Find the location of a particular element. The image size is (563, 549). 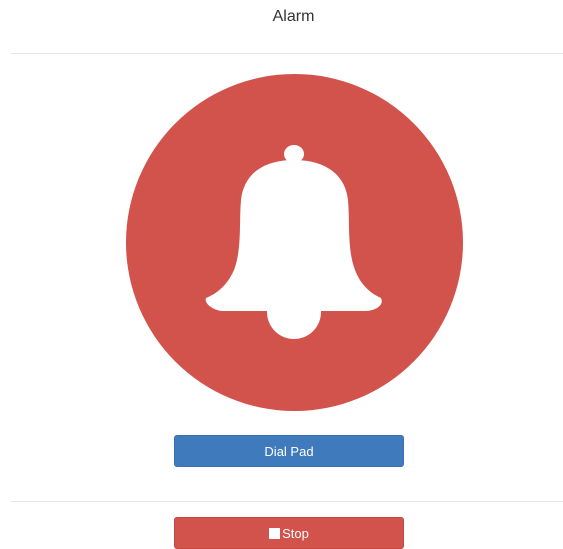

page-title: Alarm is located at coordinates (293, 16).